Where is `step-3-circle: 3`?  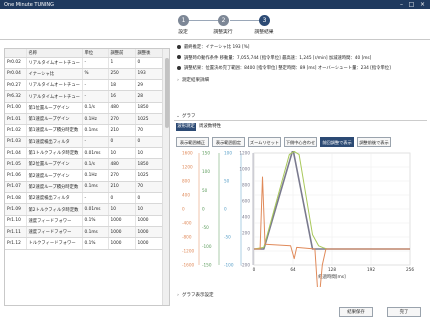
step-3-circle: 3 is located at coordinates (264, 20).